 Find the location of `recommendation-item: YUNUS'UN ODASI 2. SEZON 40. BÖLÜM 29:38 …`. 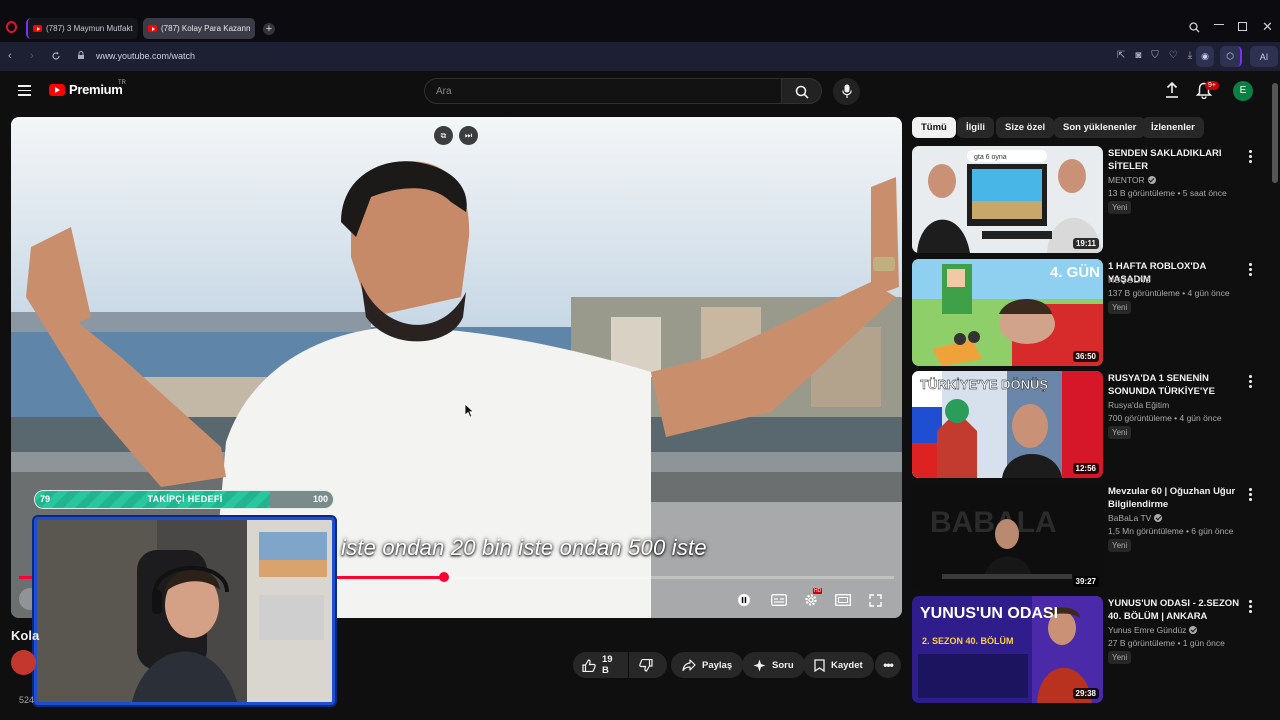

recommendation-item: YUNUS'UN ODASI 2. SEZON 40. BÖLÜM 29:38 … is located at coordinates (1084, 649).